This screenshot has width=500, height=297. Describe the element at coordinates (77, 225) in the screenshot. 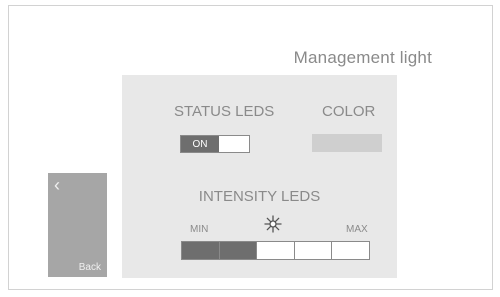

I see `back-button: ‹ Back` at that location.